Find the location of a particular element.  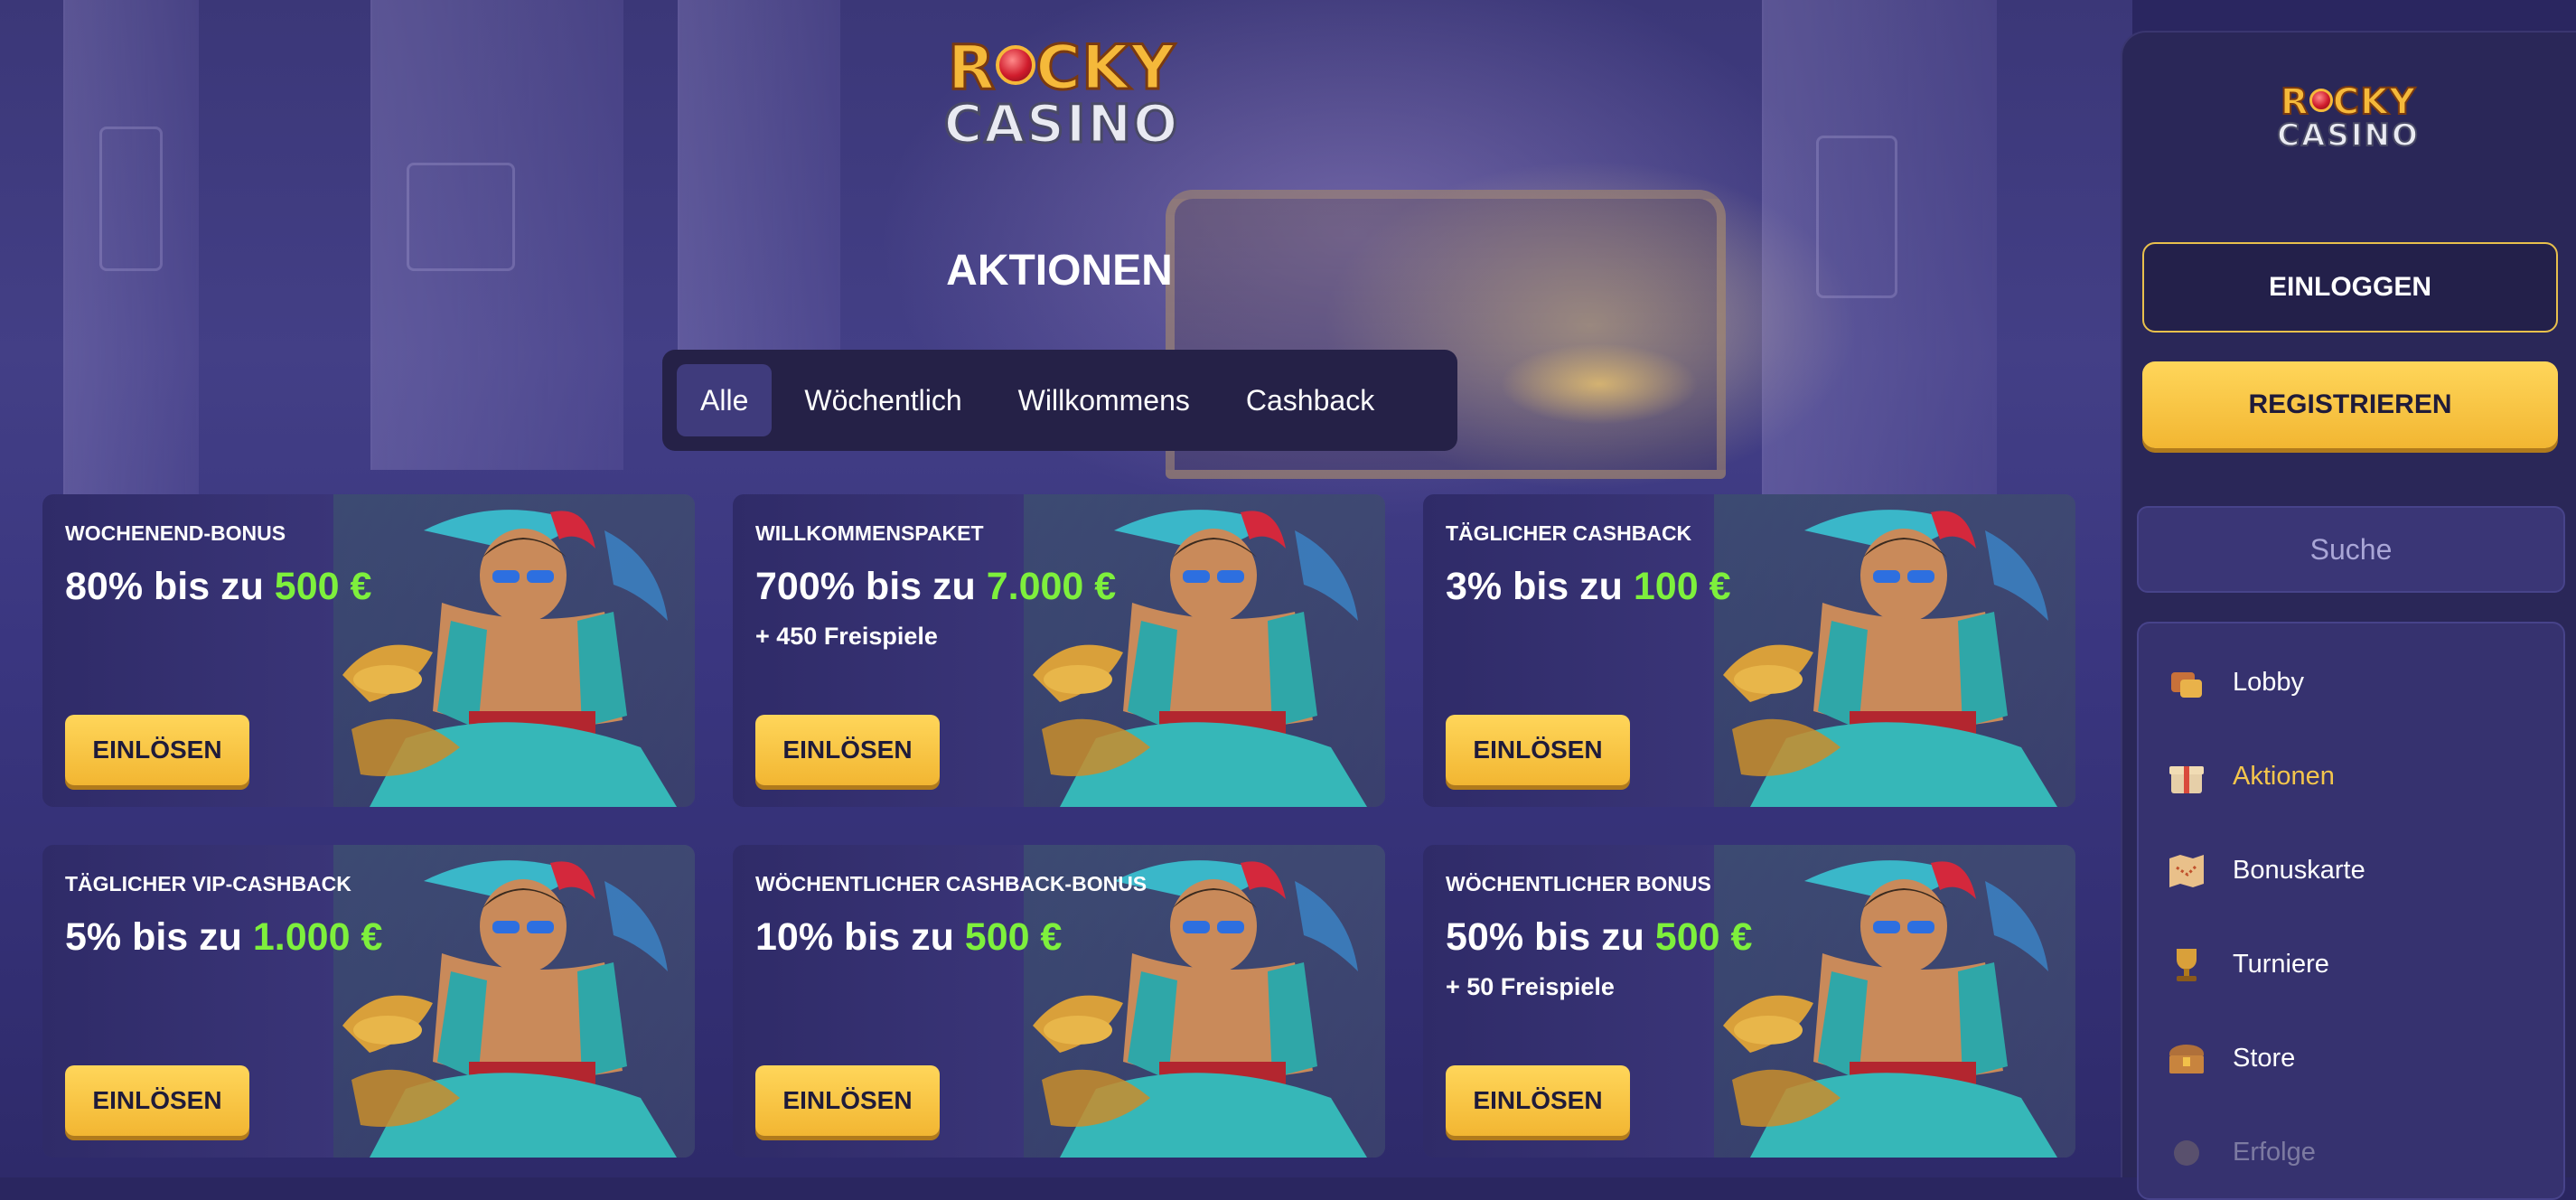

sidebar-item-promotions: Aktionen is located at coordinates (2353, 776).